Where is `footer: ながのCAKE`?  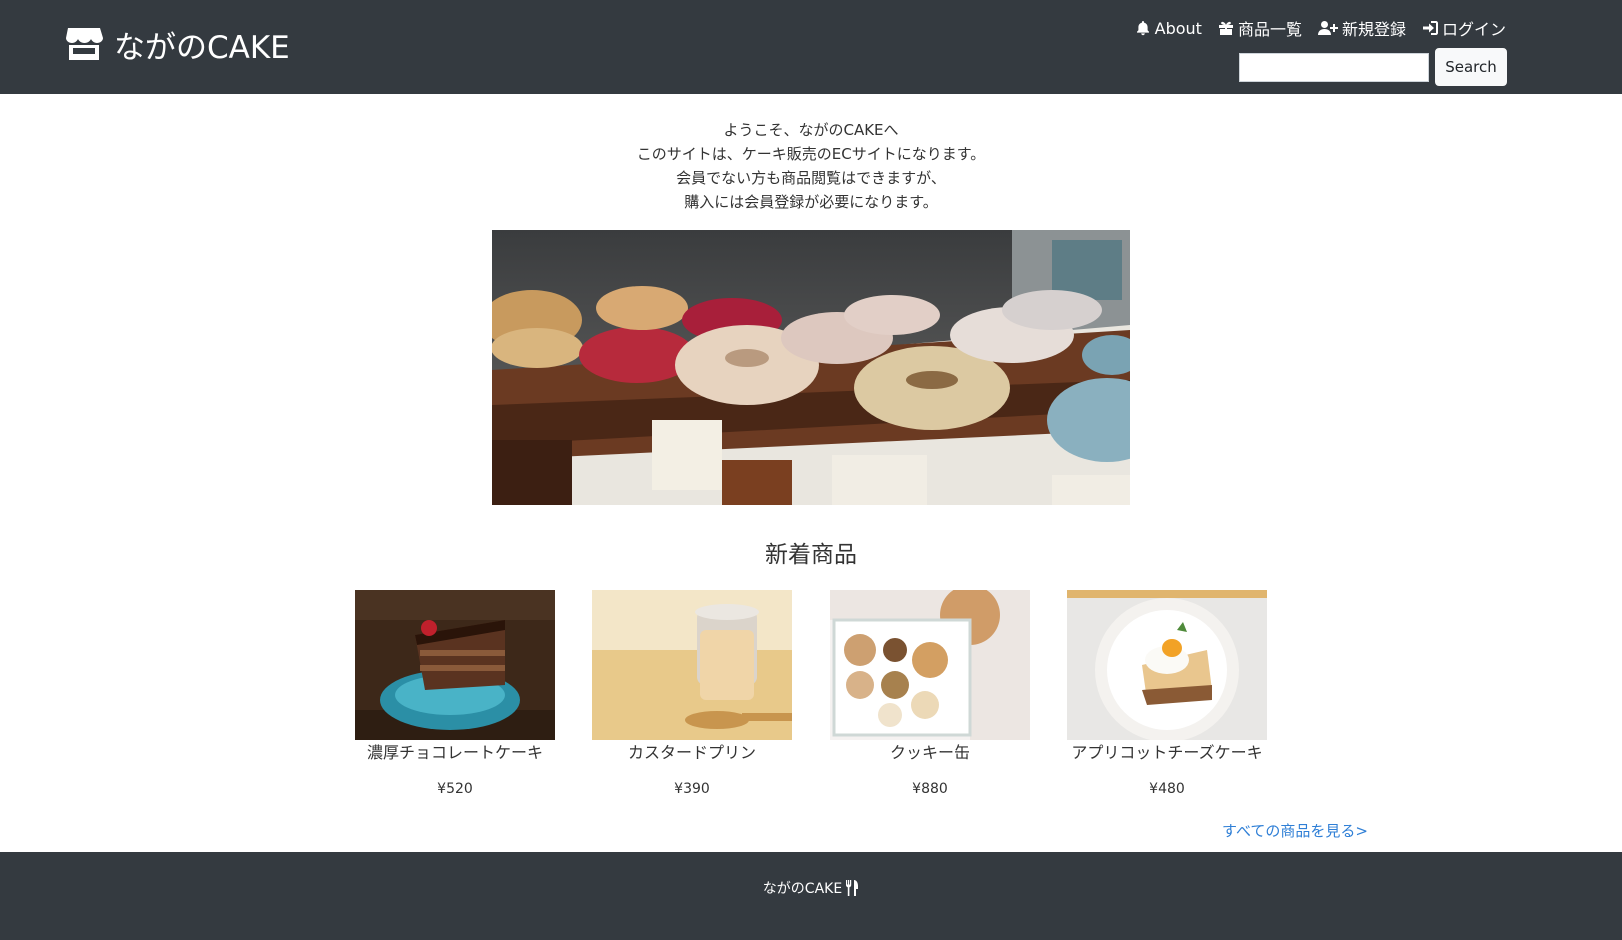
footer: ながのCAKE is located at coordinates (811, 896).